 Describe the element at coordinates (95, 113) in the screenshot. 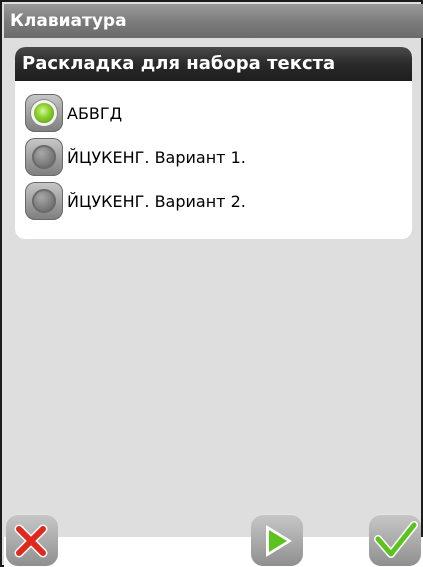

I see `radio-option-label: АБВГД` at that location.